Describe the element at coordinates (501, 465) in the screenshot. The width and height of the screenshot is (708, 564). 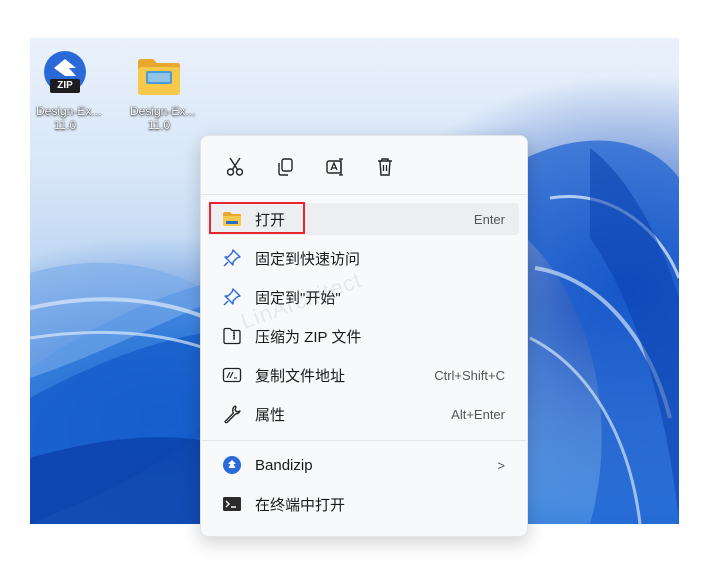
I see `chevron-right-icon: >` at that location.